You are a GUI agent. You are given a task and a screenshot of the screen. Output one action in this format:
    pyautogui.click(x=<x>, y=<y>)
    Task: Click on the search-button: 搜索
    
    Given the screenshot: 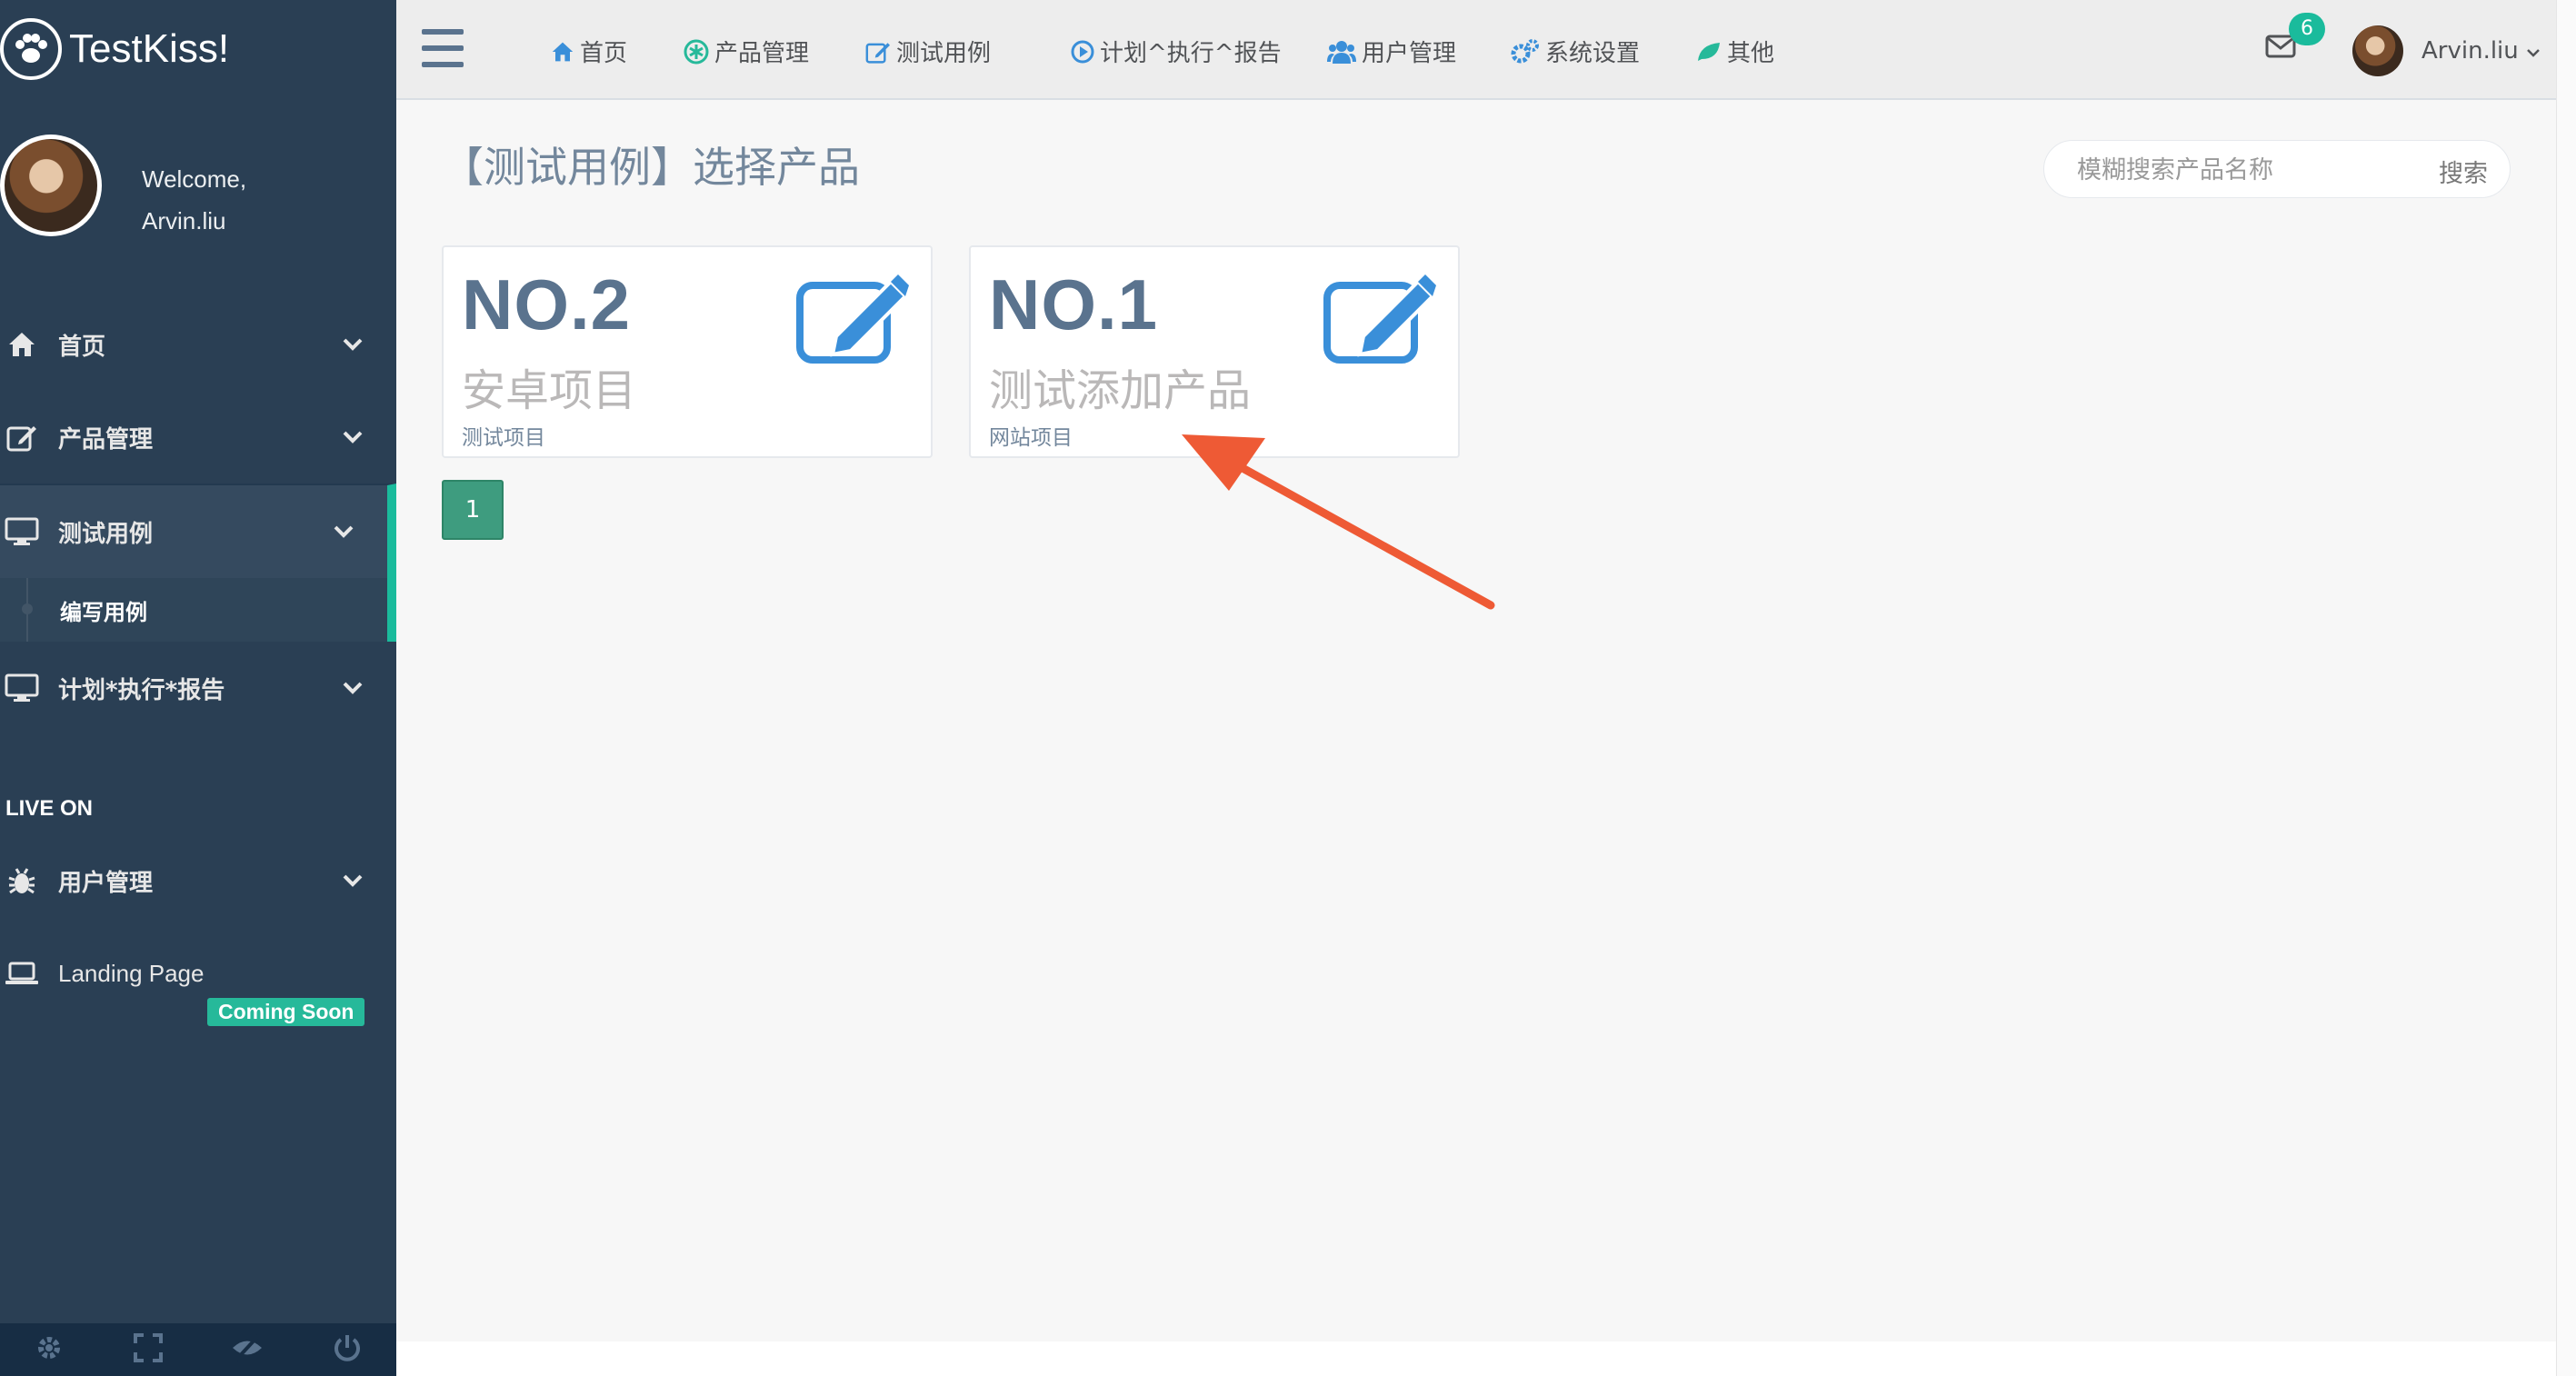 What is the action you would take?
    pyautogui.click(x=2463, y=172)
    